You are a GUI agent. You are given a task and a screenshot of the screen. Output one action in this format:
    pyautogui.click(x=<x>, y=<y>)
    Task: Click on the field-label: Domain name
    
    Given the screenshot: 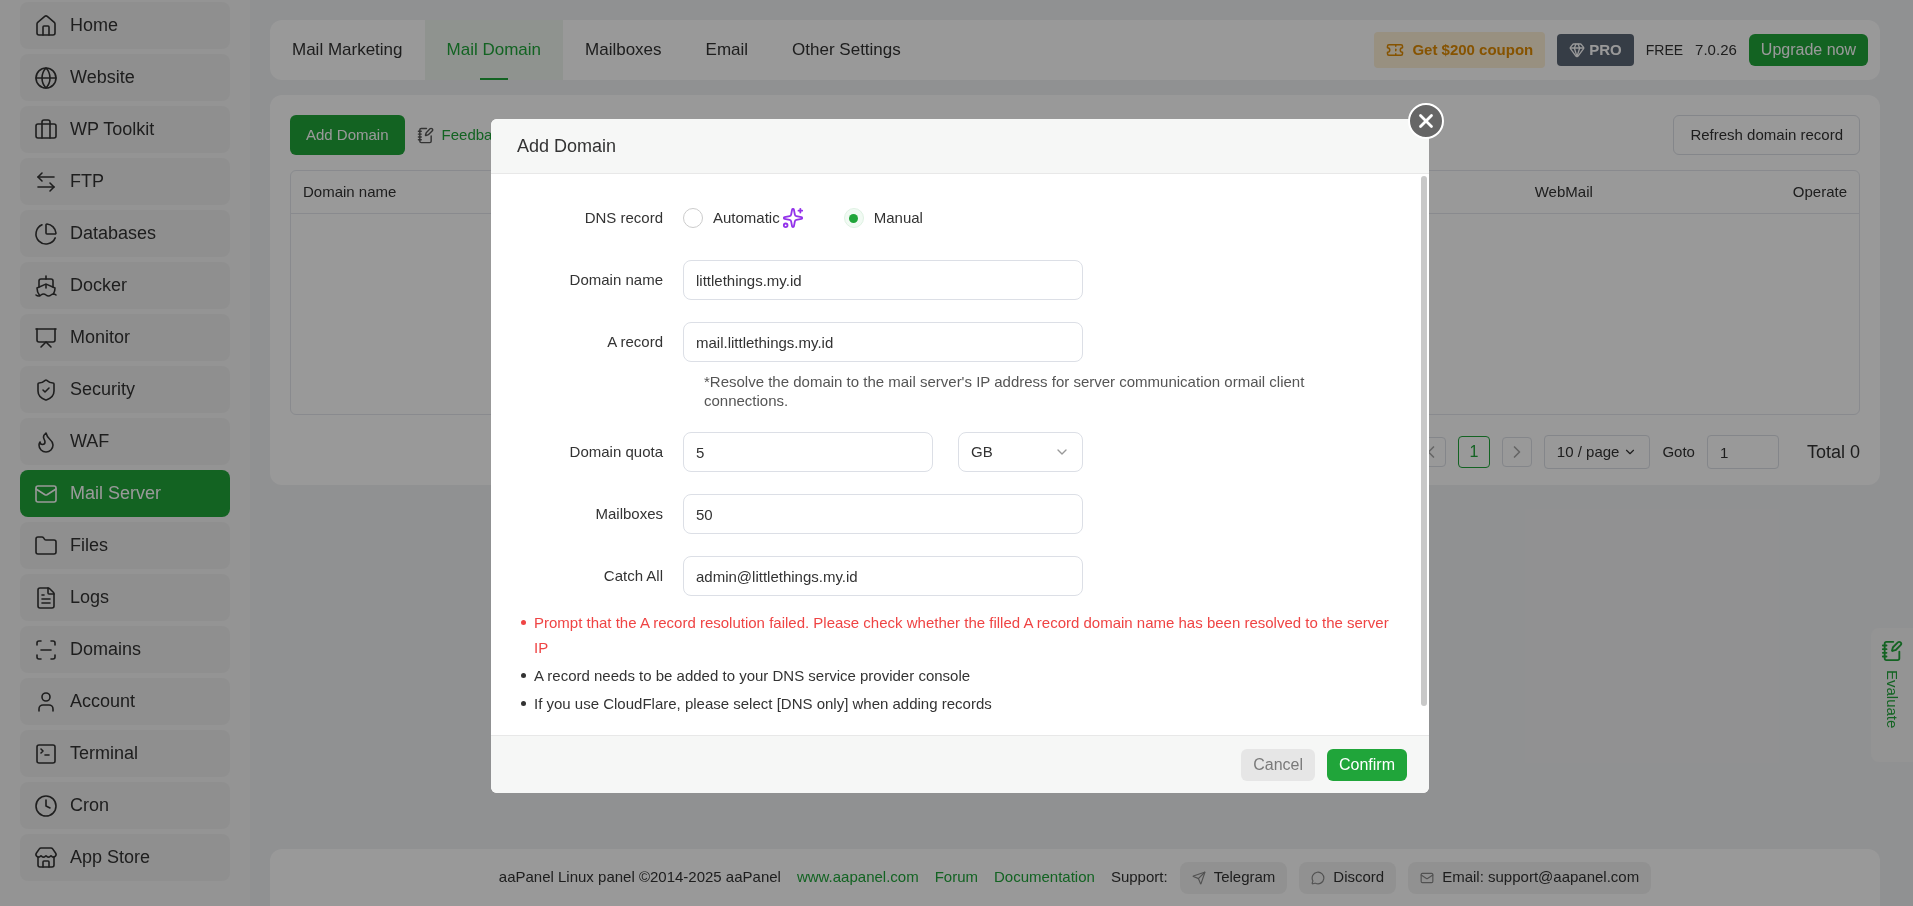 What is the action you would take?
    pyautogui.click(x=616, y=279)
    